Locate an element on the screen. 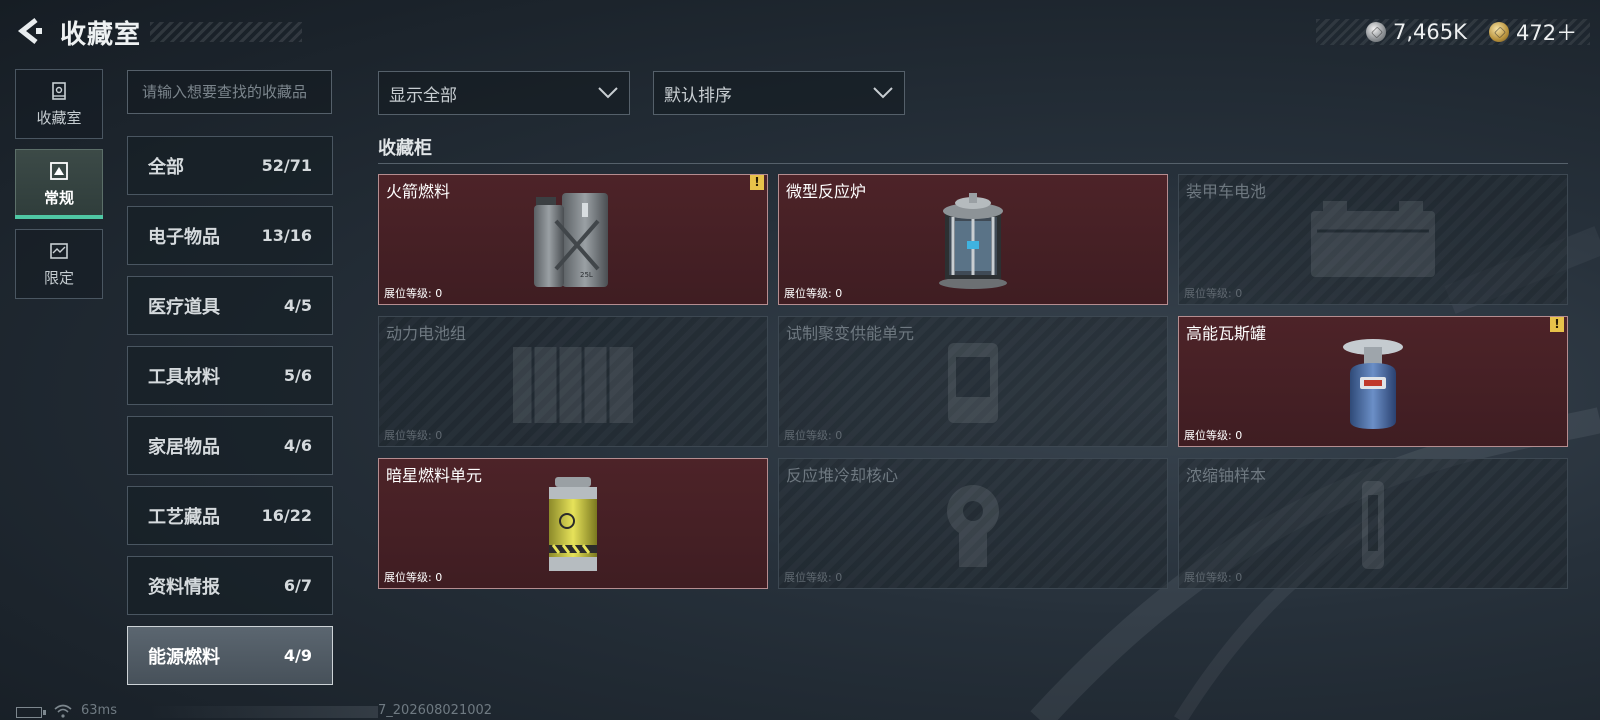 The height and width of the screenshot is (720, 1600). title-decoration is located at coordinates (226, 32).